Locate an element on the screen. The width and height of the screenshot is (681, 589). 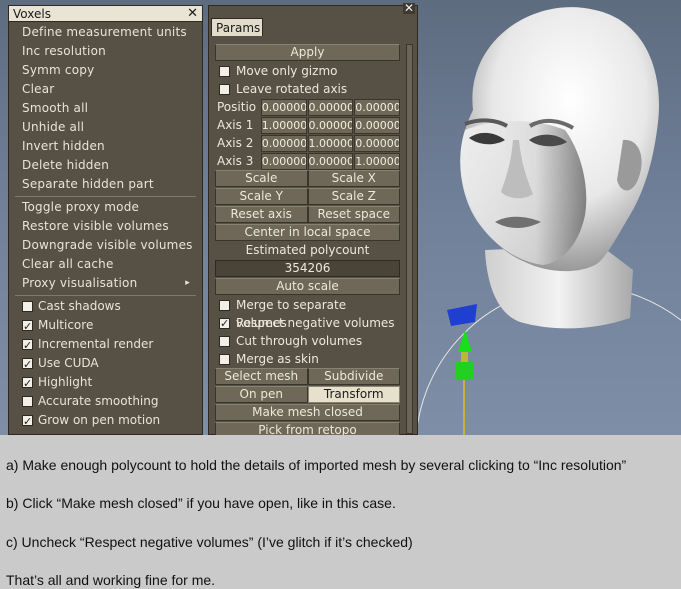
center-in-local-space-button: Center in local space is located at coordinates (307, 232).